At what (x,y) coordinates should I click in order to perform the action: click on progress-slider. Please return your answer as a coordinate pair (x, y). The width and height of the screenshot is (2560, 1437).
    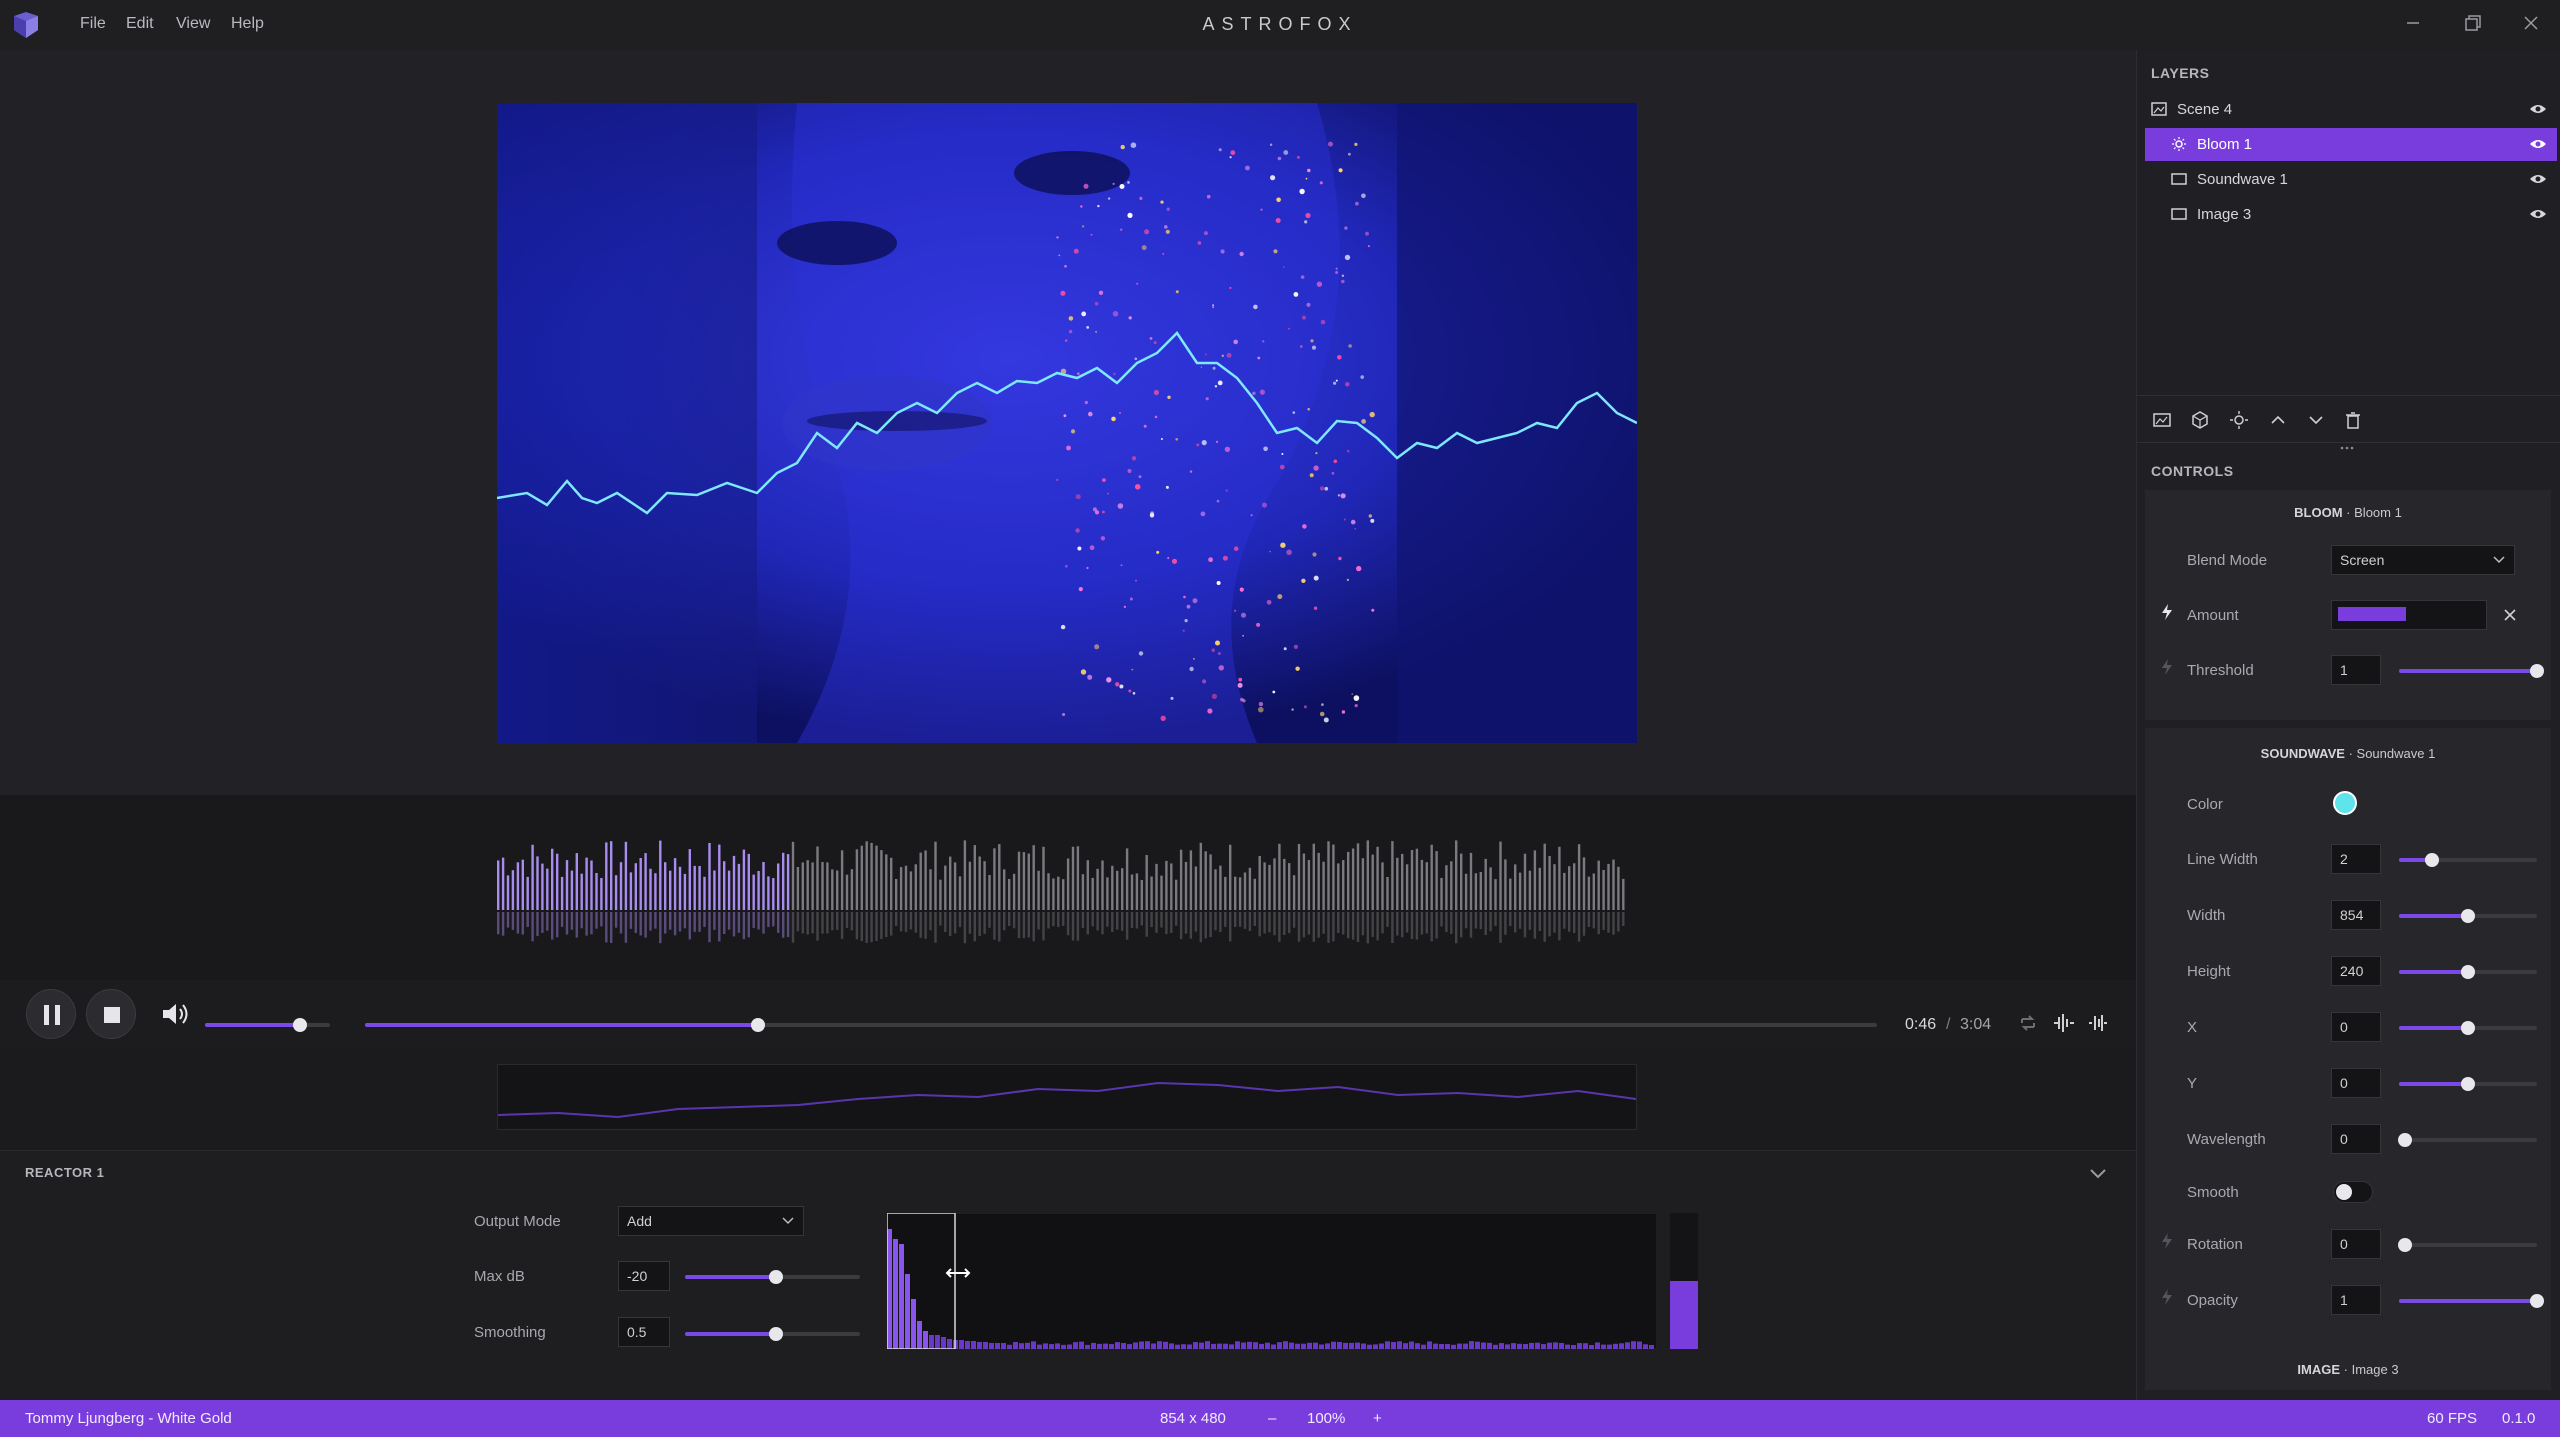
    Looking at the image, I should click on (1121, 1025).